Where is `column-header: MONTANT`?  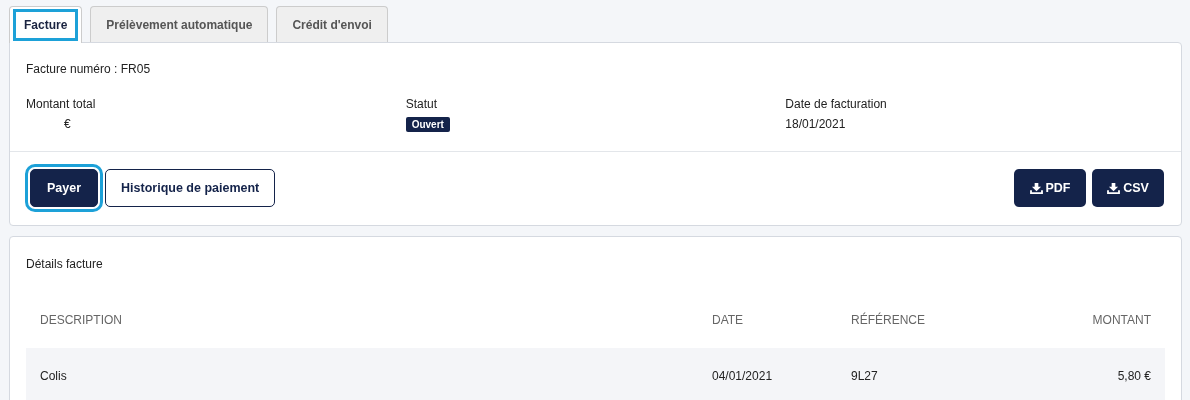 column-header: MONTANT is located at coordinates (1121, 320).